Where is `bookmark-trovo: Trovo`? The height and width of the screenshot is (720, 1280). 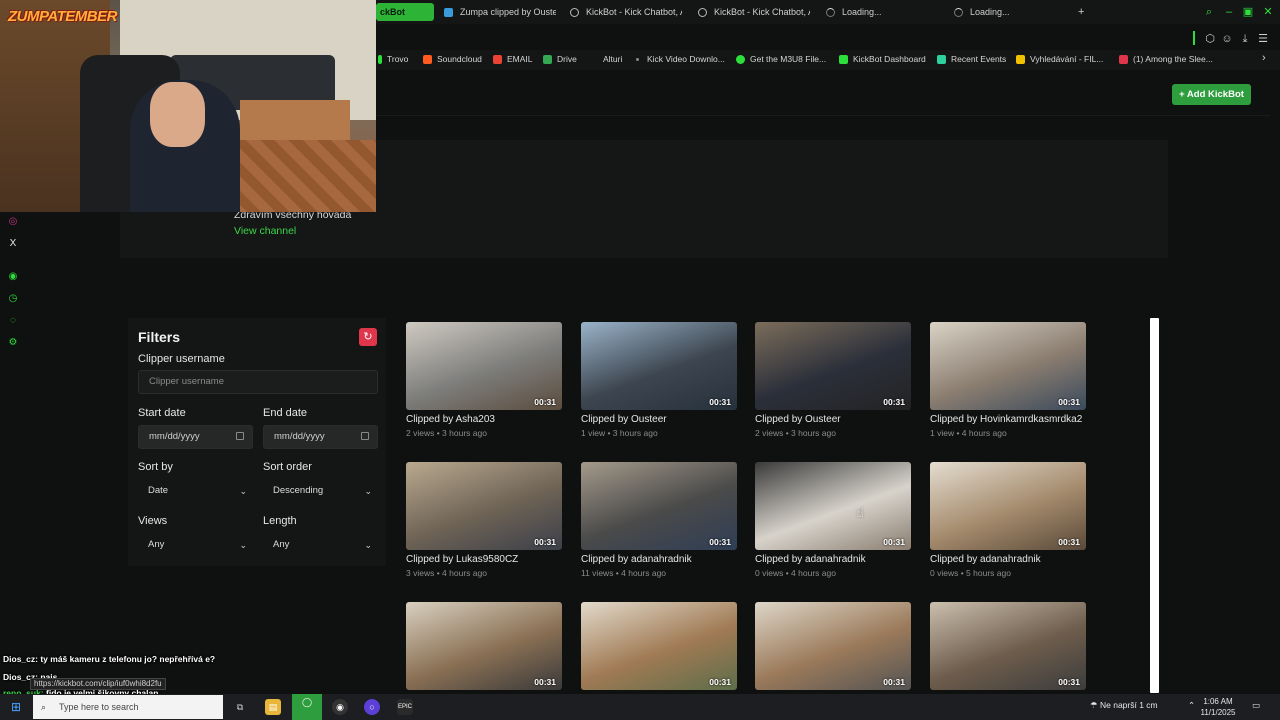
bookmark-trovo: Trovo is located at coordinates (393, 59).